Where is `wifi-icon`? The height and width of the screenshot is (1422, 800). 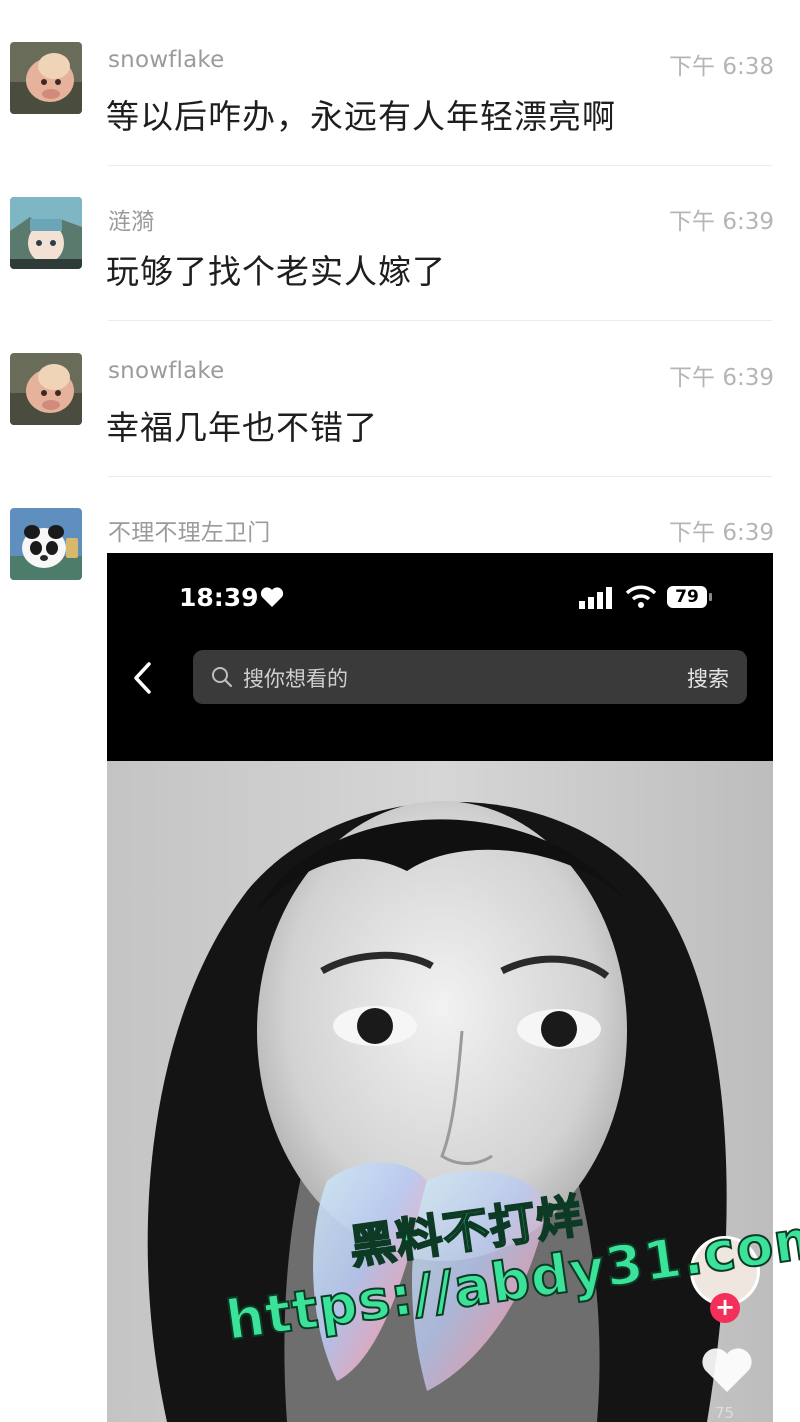
wifi-icon is located at coordinates (641, 596).